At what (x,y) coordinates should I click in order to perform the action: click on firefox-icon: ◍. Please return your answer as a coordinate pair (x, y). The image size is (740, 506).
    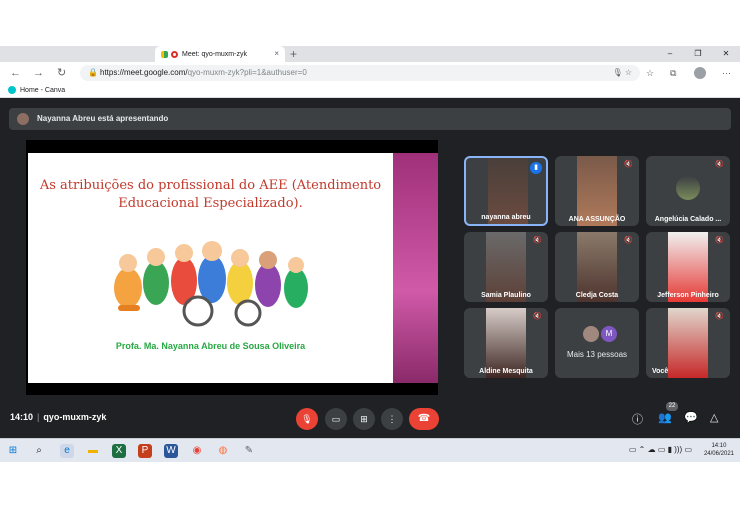
    Looking at the image, I should click on (223, 451).